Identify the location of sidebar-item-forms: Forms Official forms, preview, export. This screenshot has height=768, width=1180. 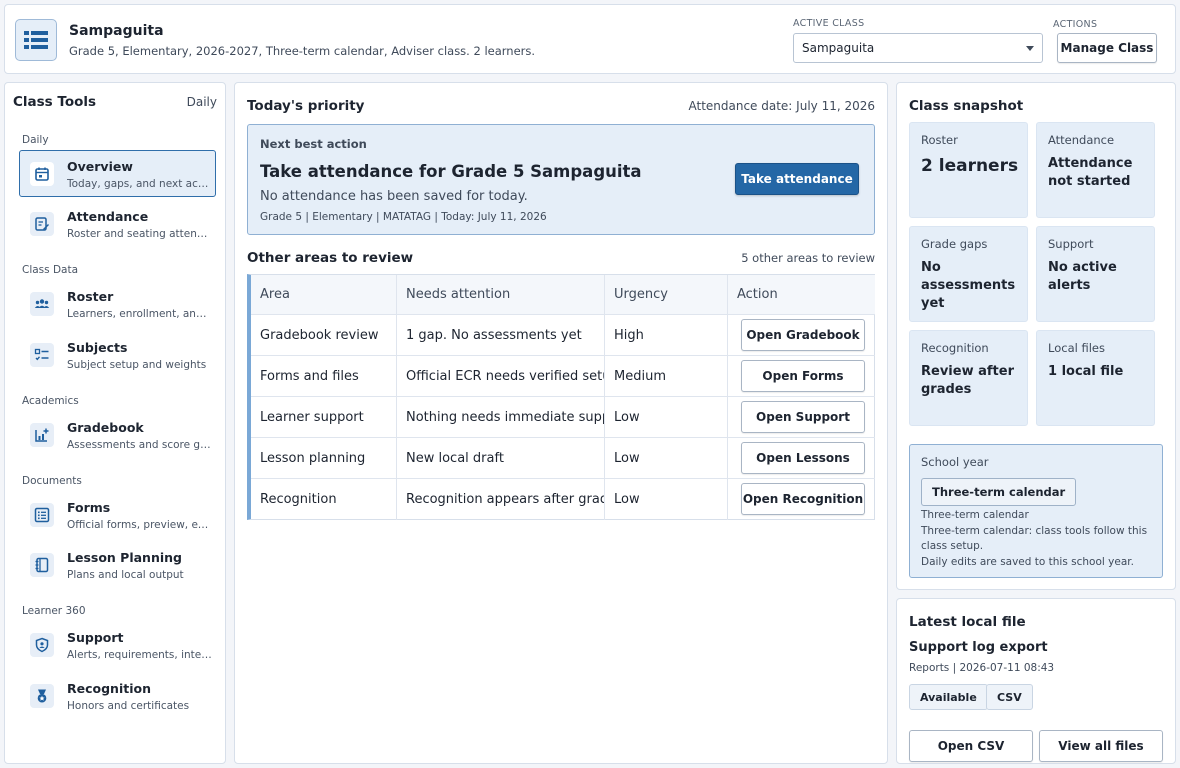
(117, 514).